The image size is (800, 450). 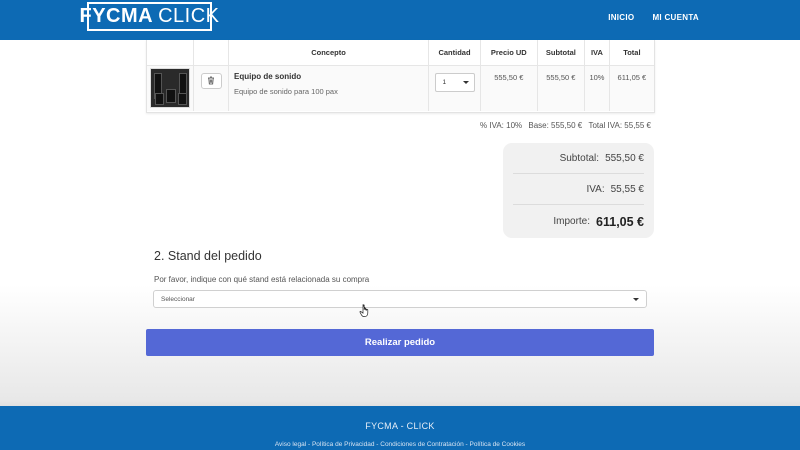 I want to click on subtotal-cell: 555,50 €, so click(x=561, y=88).